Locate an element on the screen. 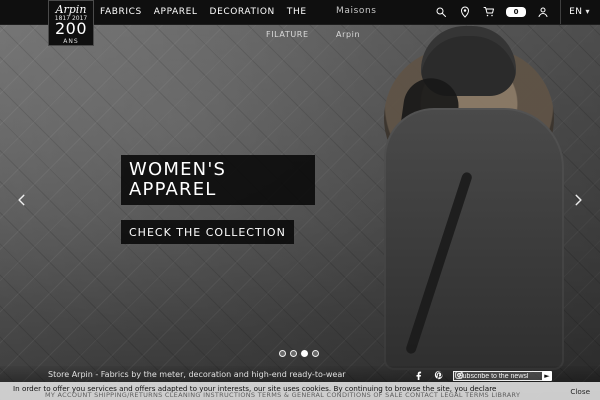  logo-number: 200 is located at coordinates (71, 28).